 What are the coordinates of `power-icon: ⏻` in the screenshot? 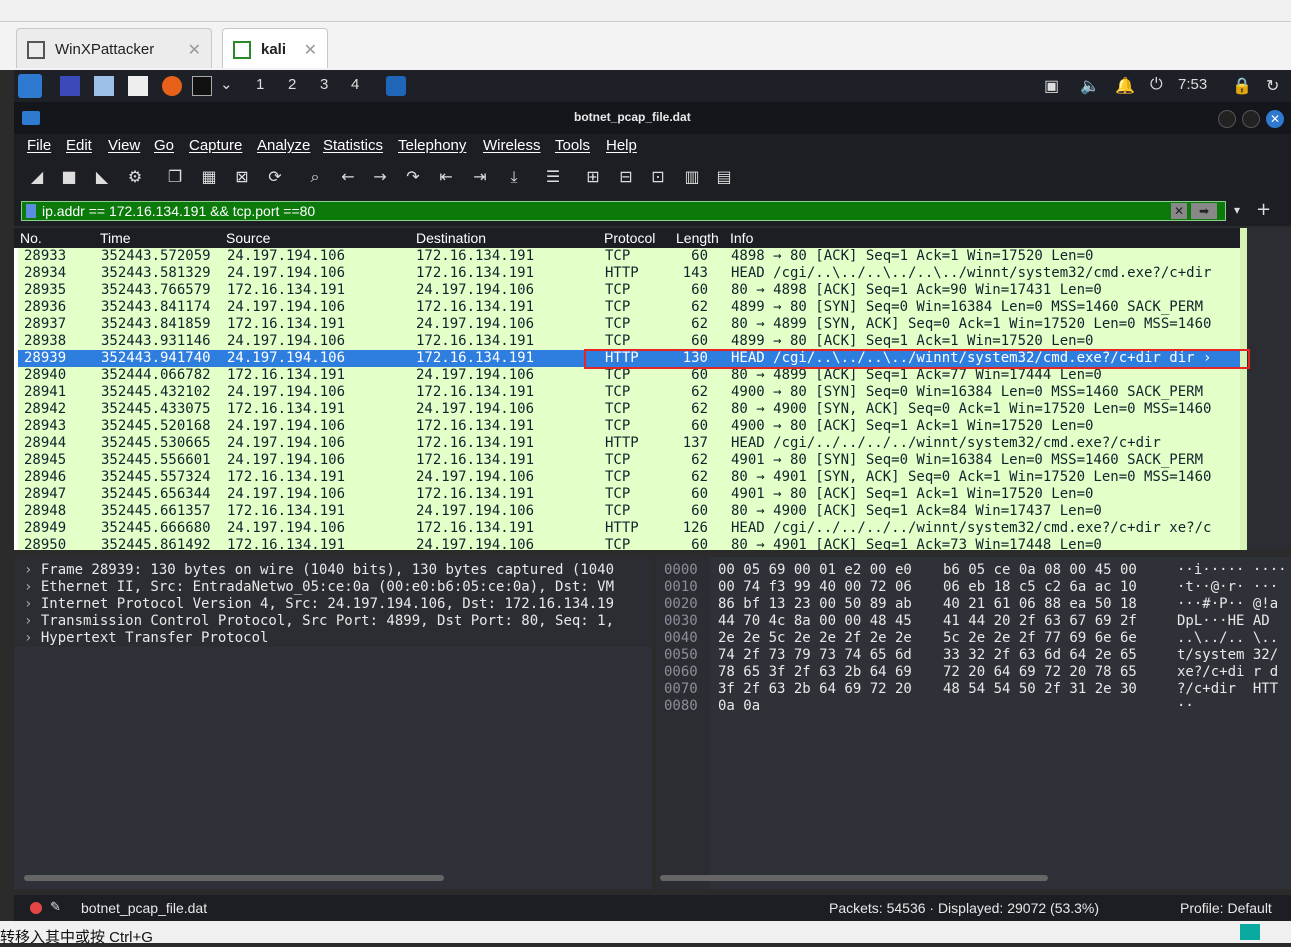 It's located at (1156, 85).